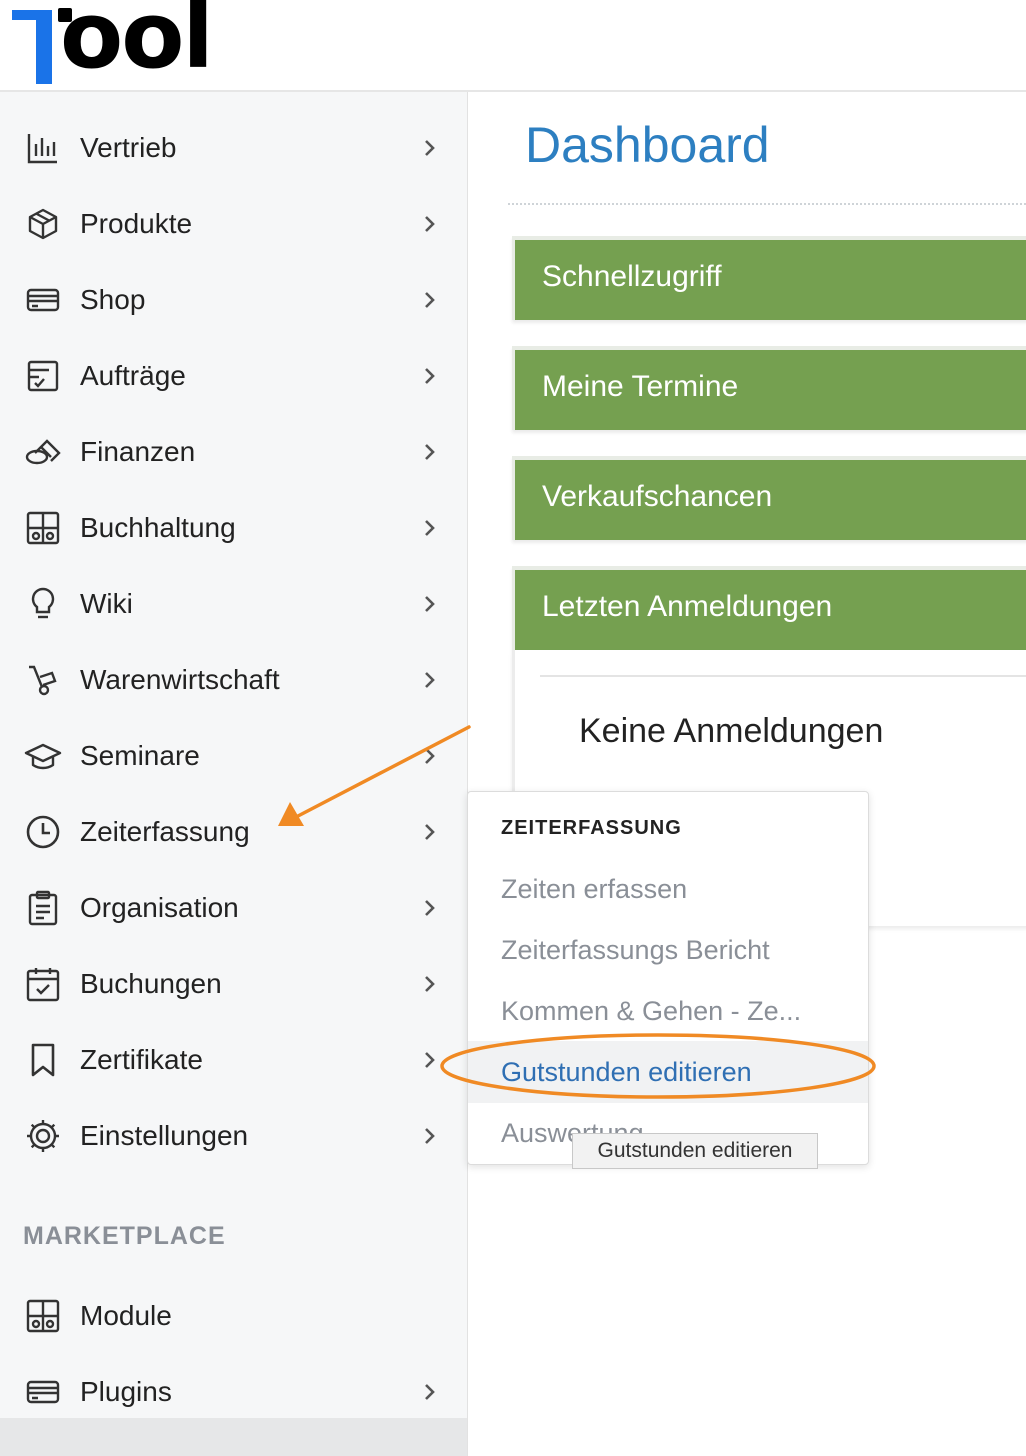  I want to click on sidebar-item-label: Wiki, so click(106, 603).